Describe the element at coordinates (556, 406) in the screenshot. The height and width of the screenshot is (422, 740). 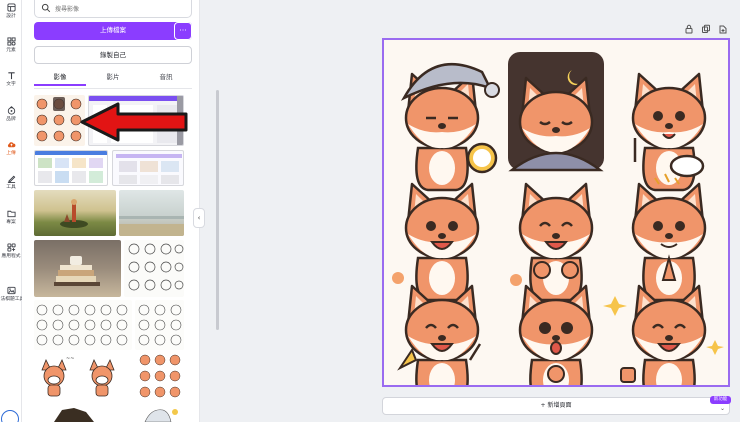
I see `add-page-button: + 新增頁面` at that location.